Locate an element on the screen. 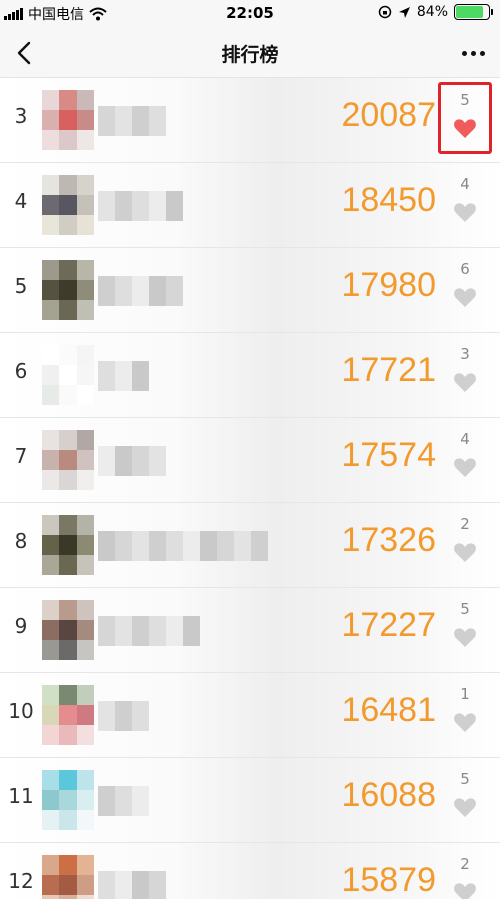 The image size is (500, 899). rank-number: 11 is located at coordinates (21, 796).